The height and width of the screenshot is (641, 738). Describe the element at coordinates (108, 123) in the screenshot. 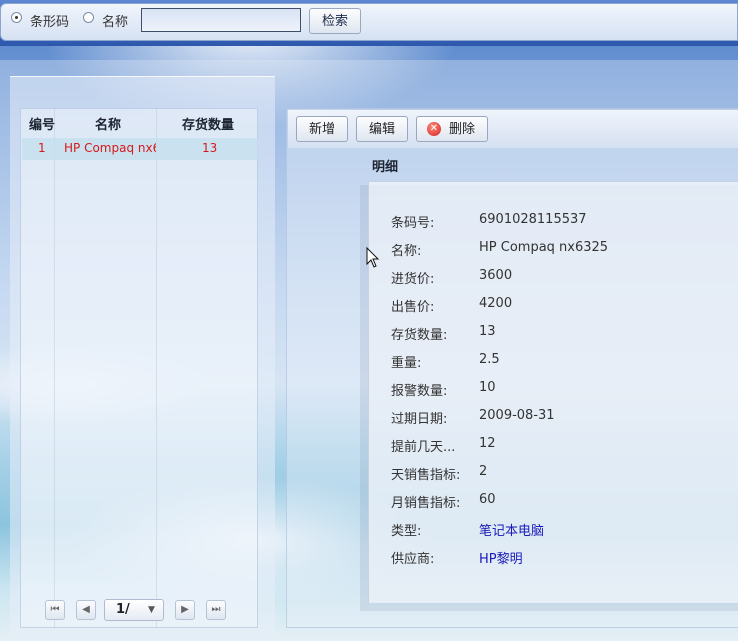

I see `column-header-name: 名称` at that location.